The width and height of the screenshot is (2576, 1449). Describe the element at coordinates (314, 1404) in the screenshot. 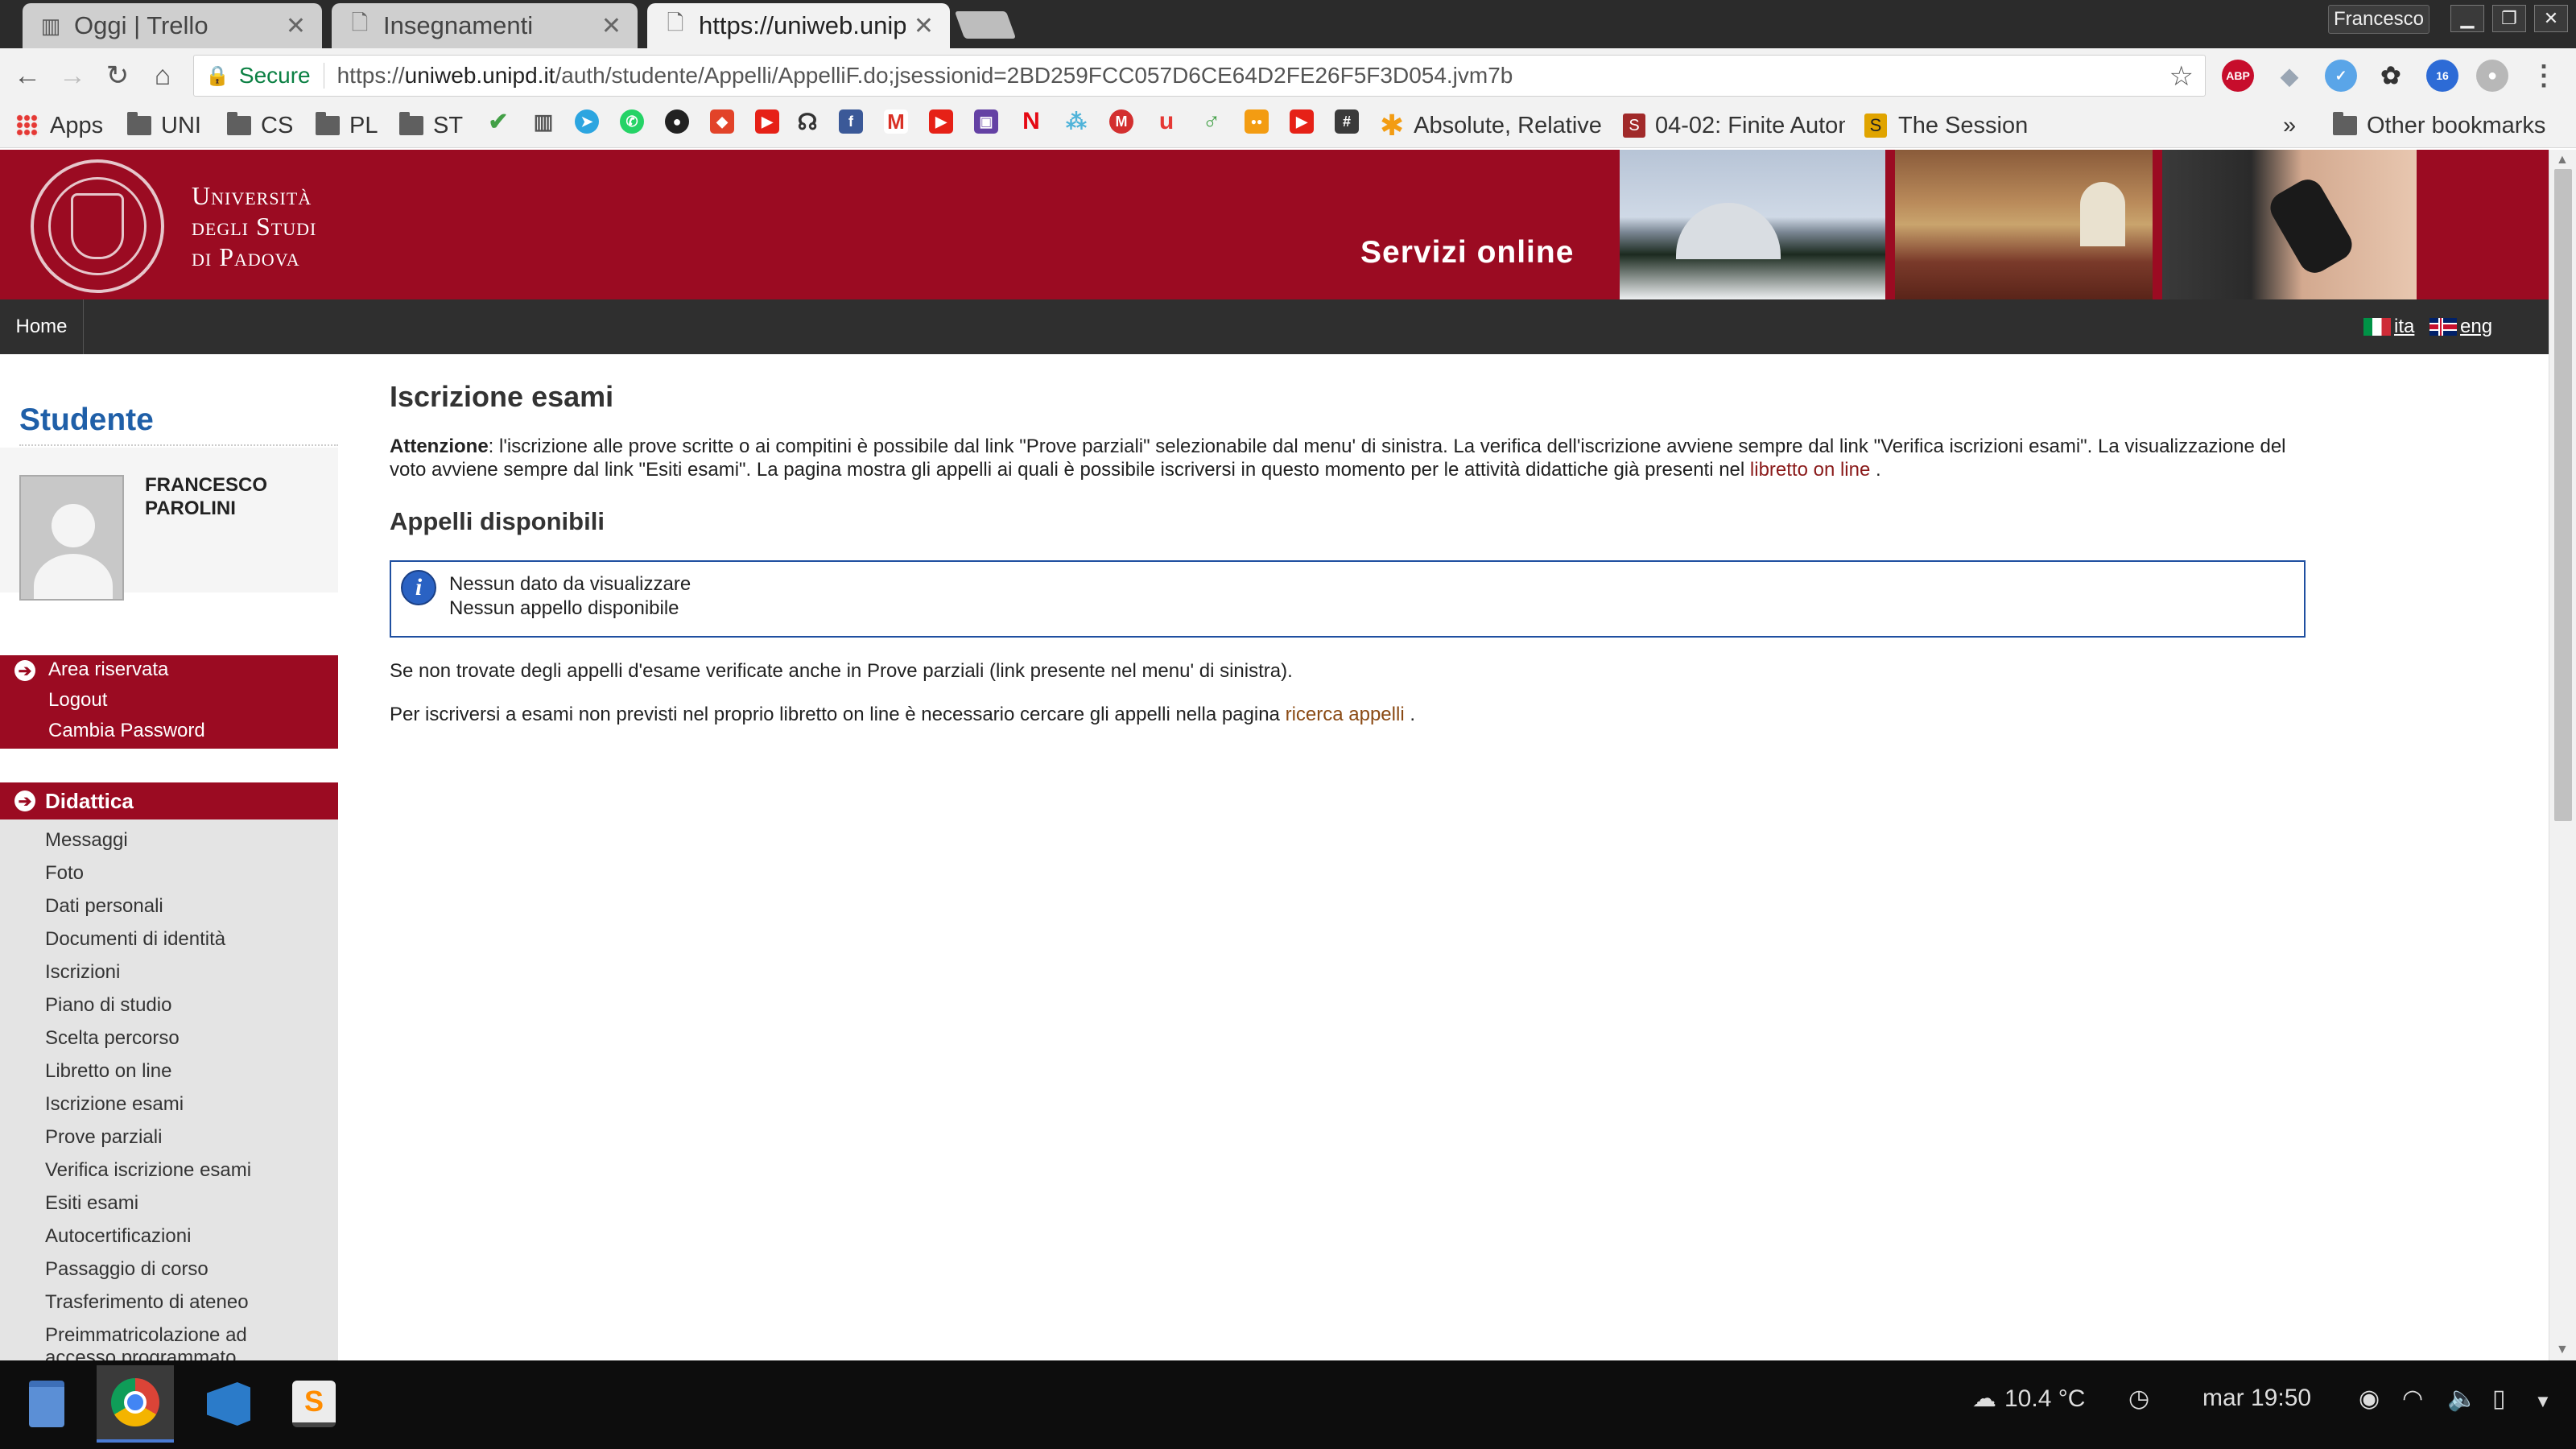

I see `sublime-app-icon: S` at that location.